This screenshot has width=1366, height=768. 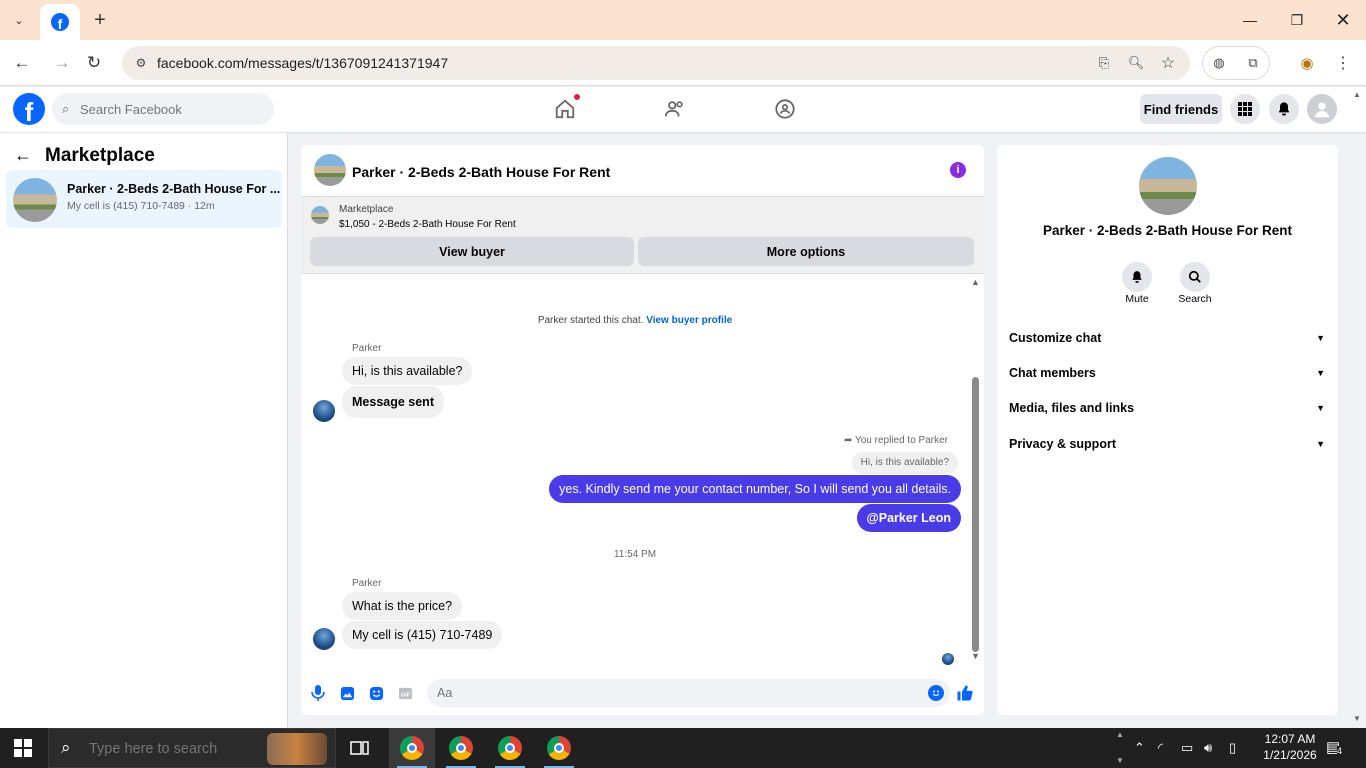 What do you see at coordinates (1208, 748) in the screenshot?
I see `volume-icon: 🔊︎` at bounding box center [1208, 748].